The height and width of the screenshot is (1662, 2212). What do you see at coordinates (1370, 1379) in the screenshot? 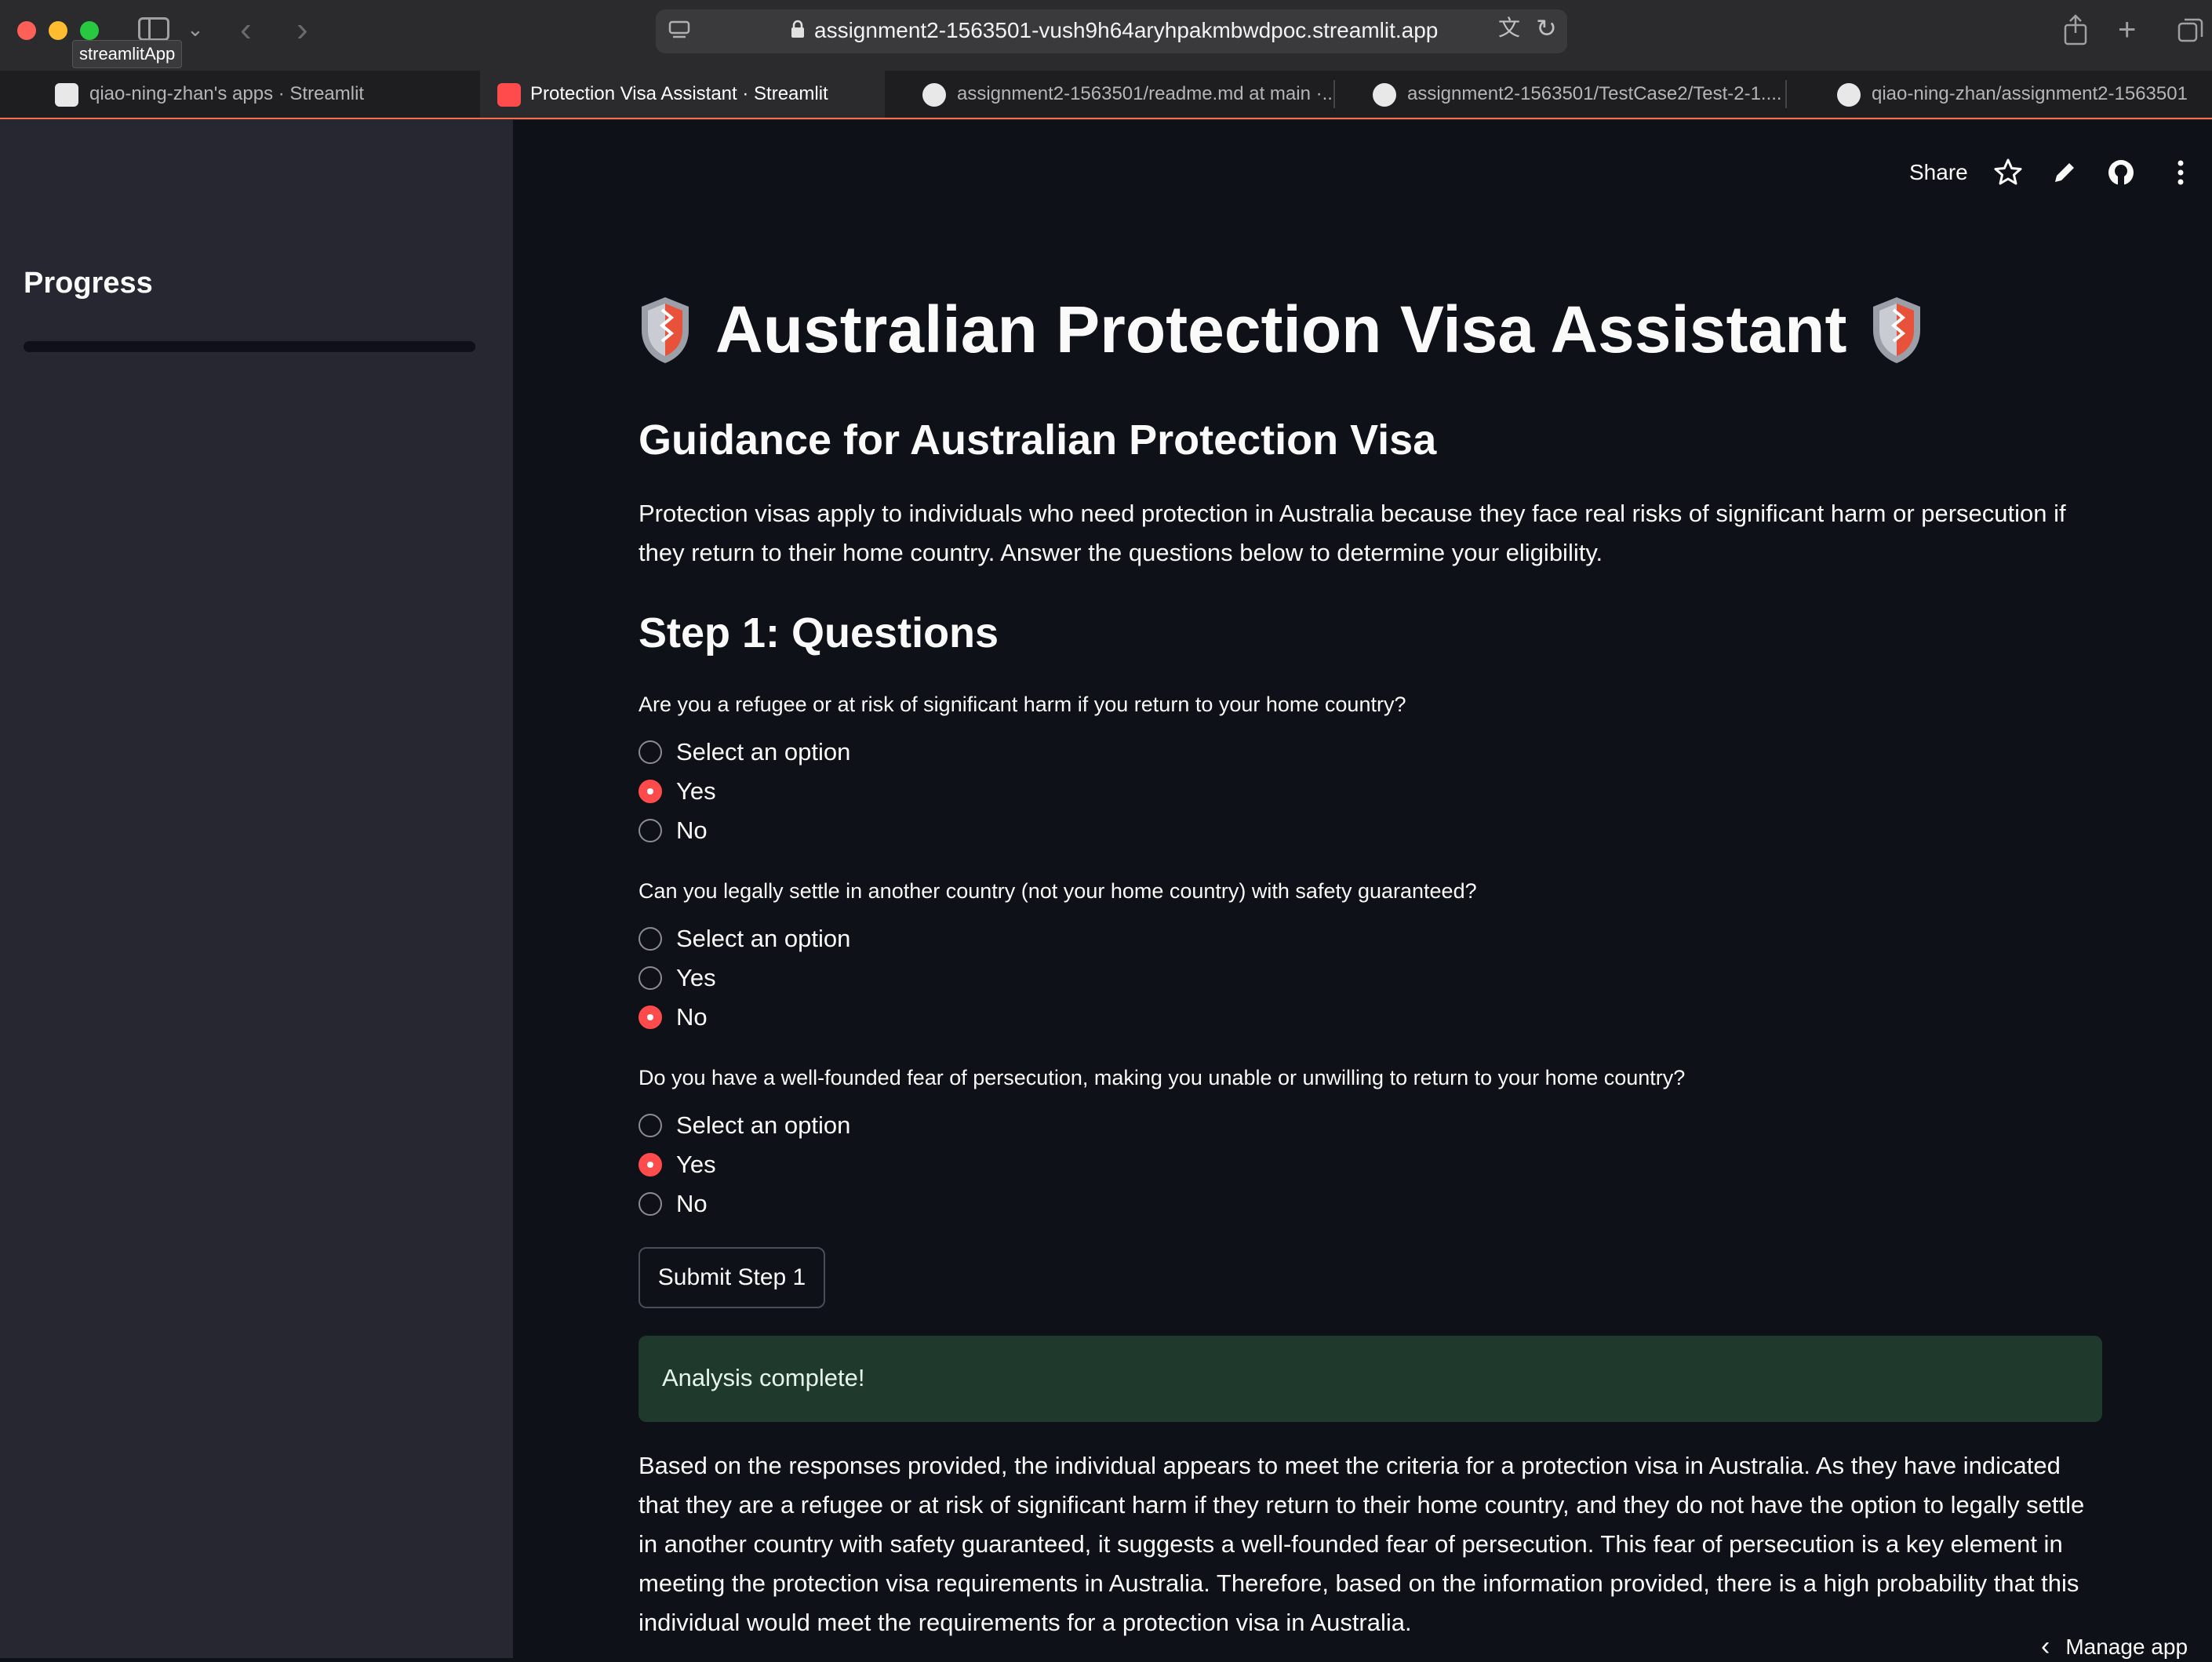
I see `success-alert: Analysis complete!` at bounding box center [1370, 1379].